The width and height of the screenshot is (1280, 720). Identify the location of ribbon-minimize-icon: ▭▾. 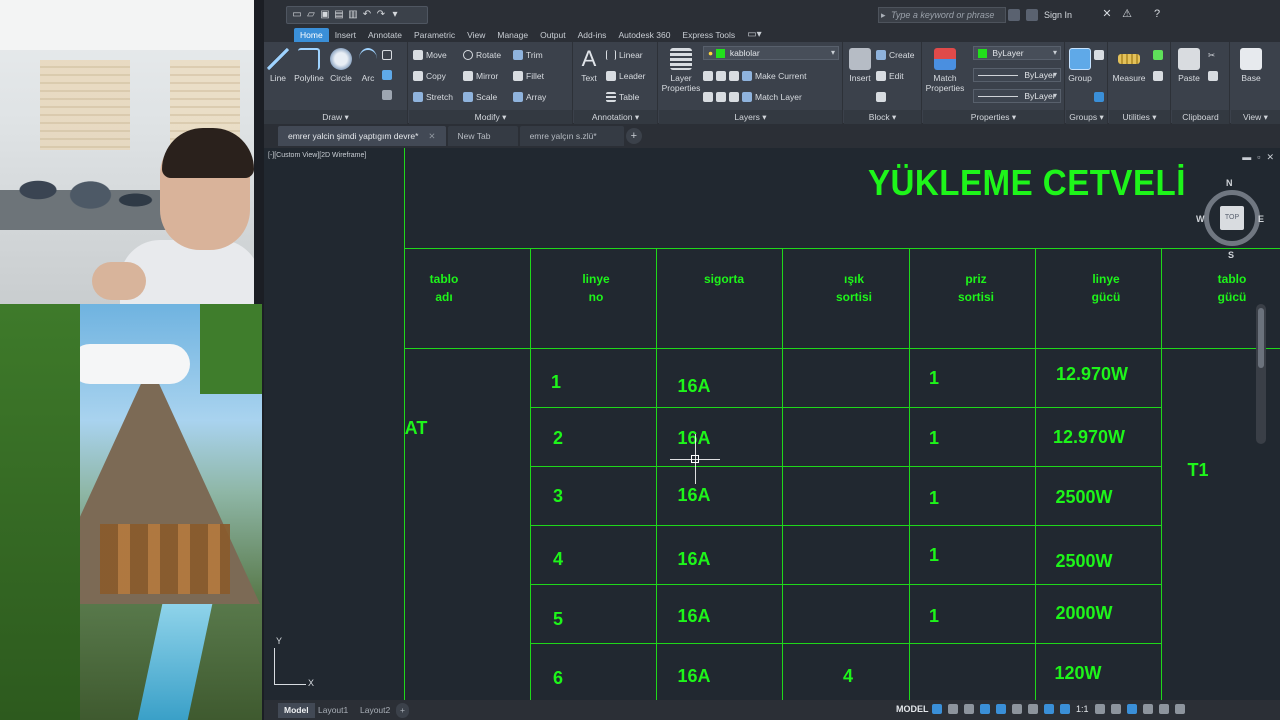
(754, 35).